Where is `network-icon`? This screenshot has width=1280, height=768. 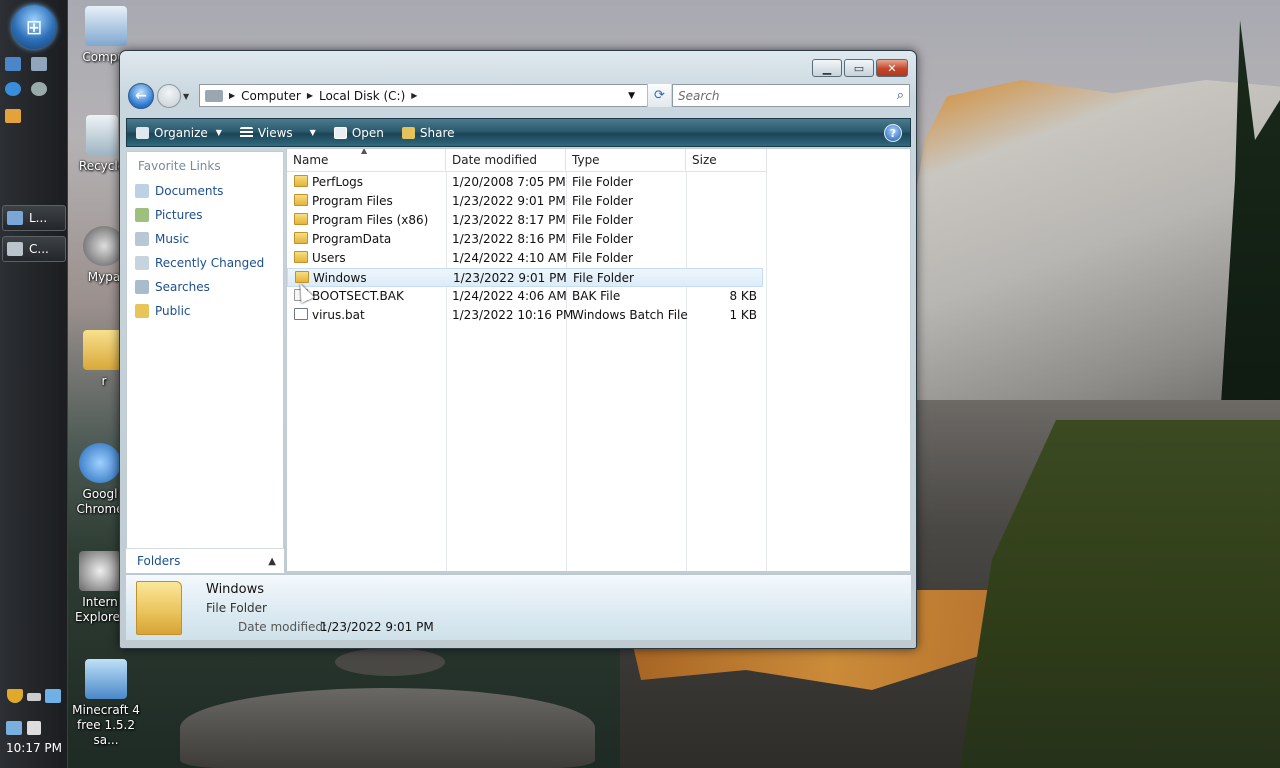 network-icon is located at coordinates (14, 728).